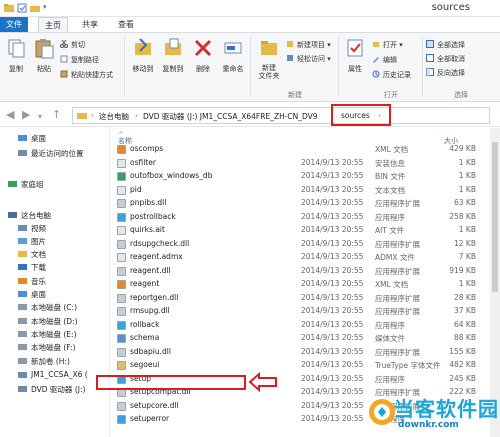 The width and height of the screenshot is (500, 437). What do you see at coordinates (422, 67) in the screenshot?
I see `separator` at bounding box center [422, 67].